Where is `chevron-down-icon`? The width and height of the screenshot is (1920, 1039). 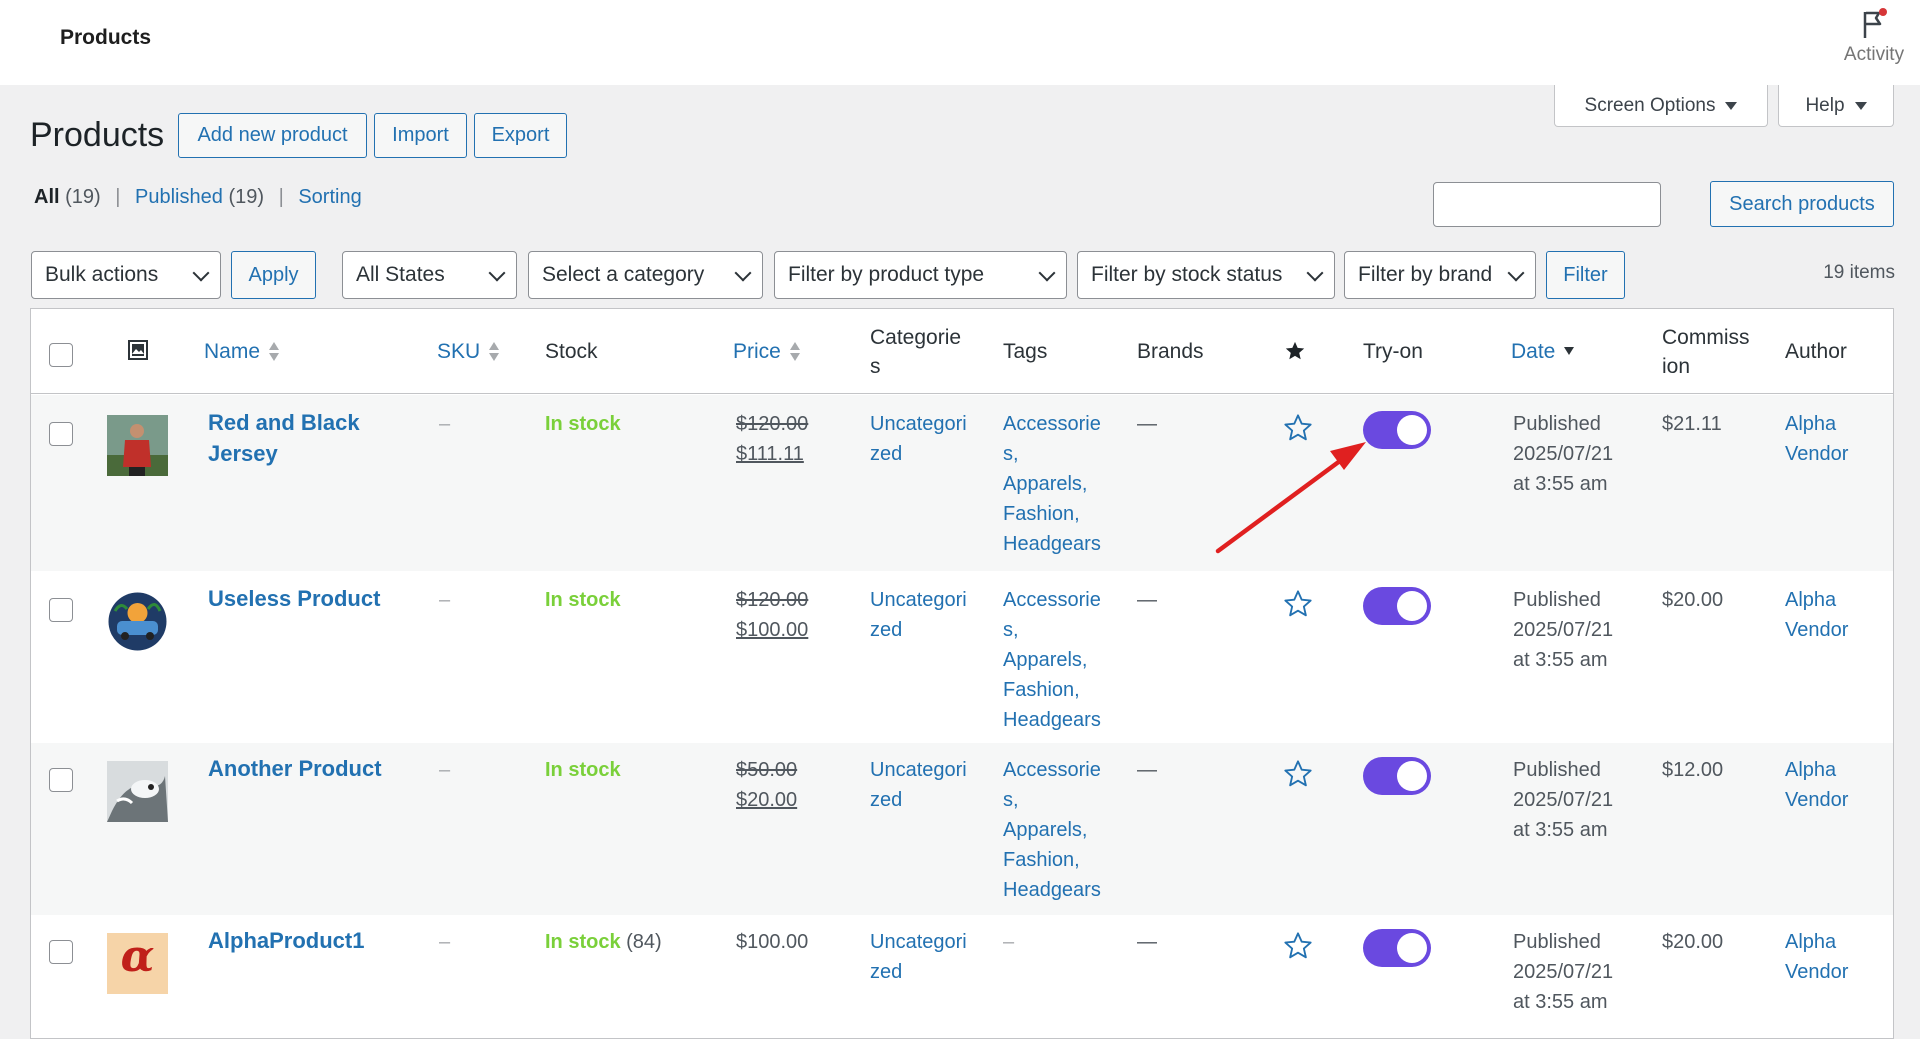
chevron-down-icon is located at coordinates (1516, 273).